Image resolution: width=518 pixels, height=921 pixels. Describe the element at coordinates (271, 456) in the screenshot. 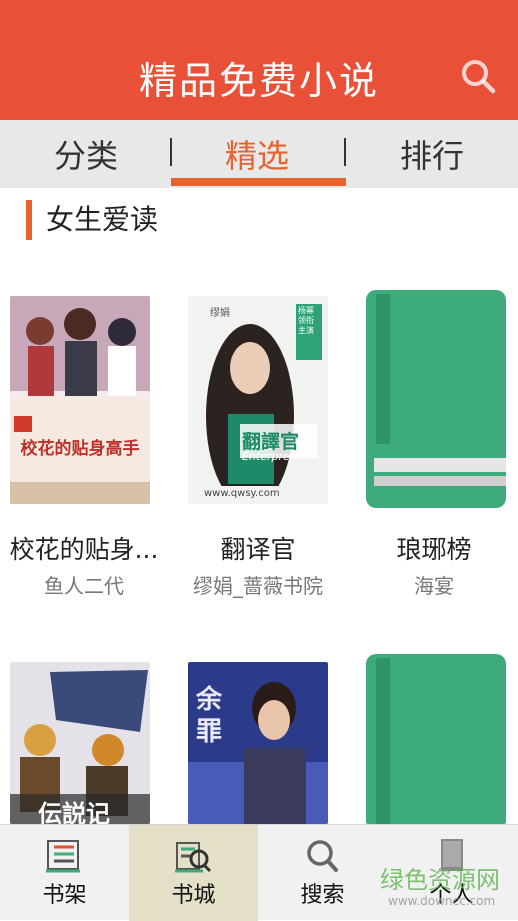

I see `cover-subtitle: Enterprete` at that location.